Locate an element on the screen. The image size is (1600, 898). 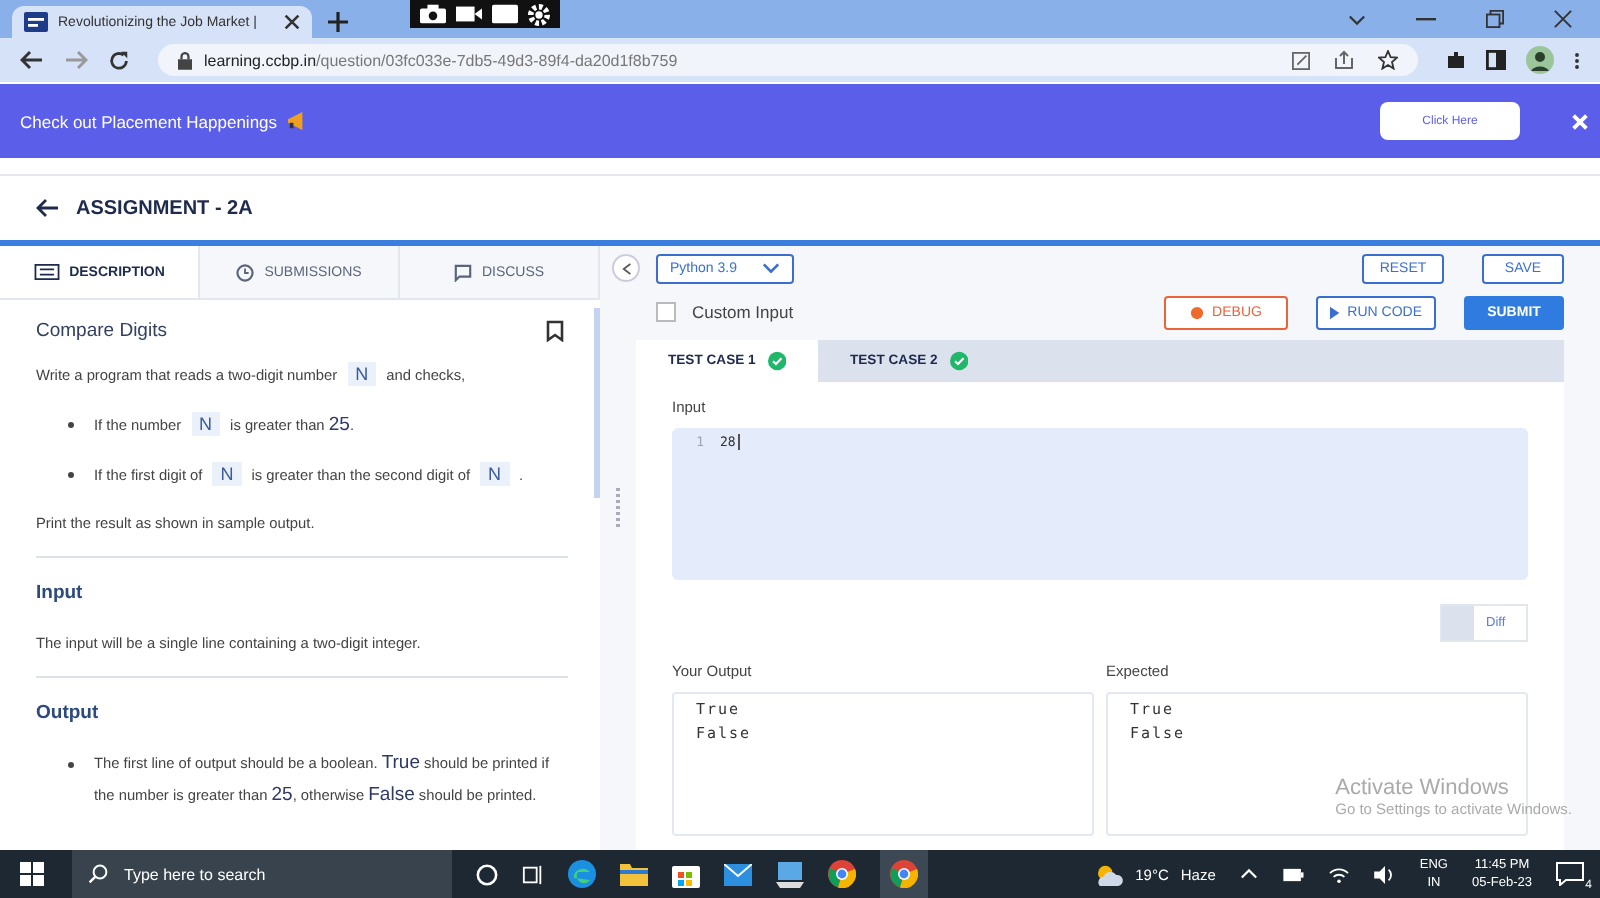
site-logo-icon is located at coordinates (36, 22).